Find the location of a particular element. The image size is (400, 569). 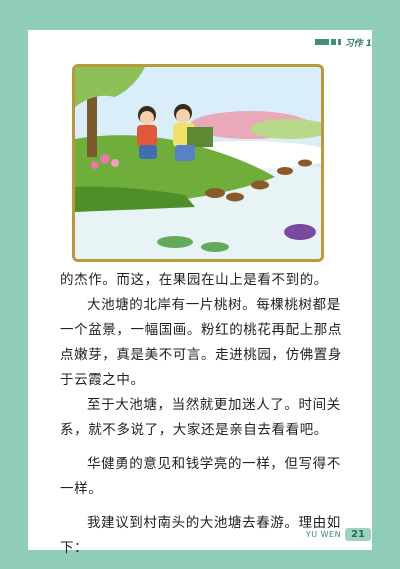

header-decoration is located at coordinates (327, 42).